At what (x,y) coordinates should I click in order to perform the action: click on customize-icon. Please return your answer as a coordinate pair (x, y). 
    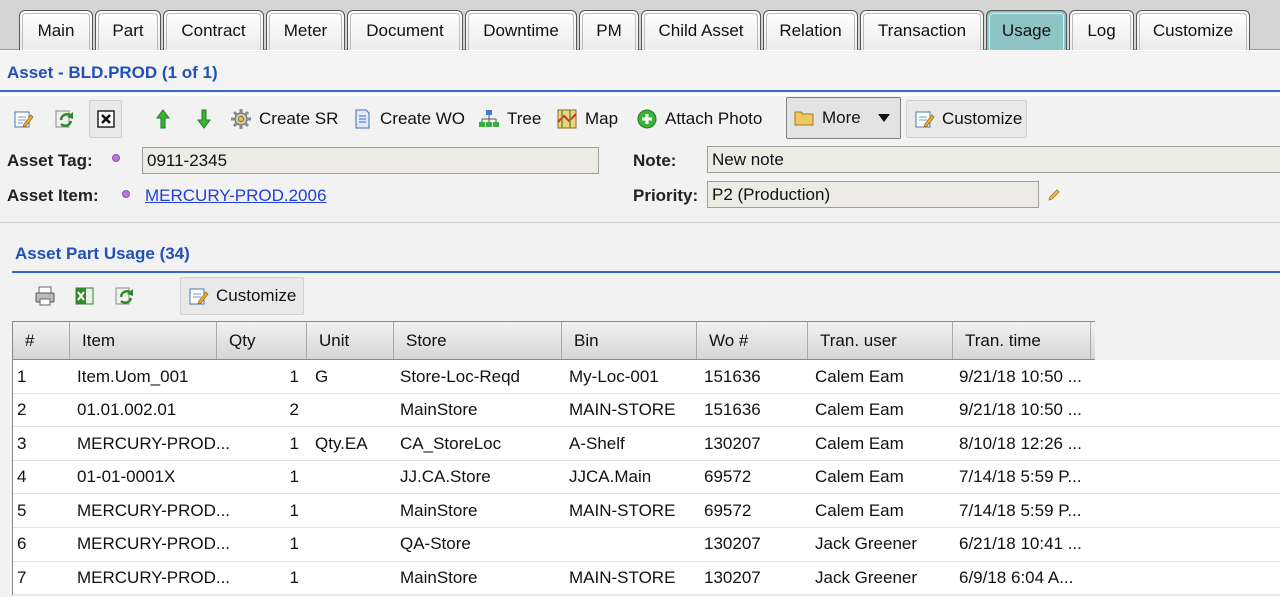
    Looking at the image, I should click on (199, 296).